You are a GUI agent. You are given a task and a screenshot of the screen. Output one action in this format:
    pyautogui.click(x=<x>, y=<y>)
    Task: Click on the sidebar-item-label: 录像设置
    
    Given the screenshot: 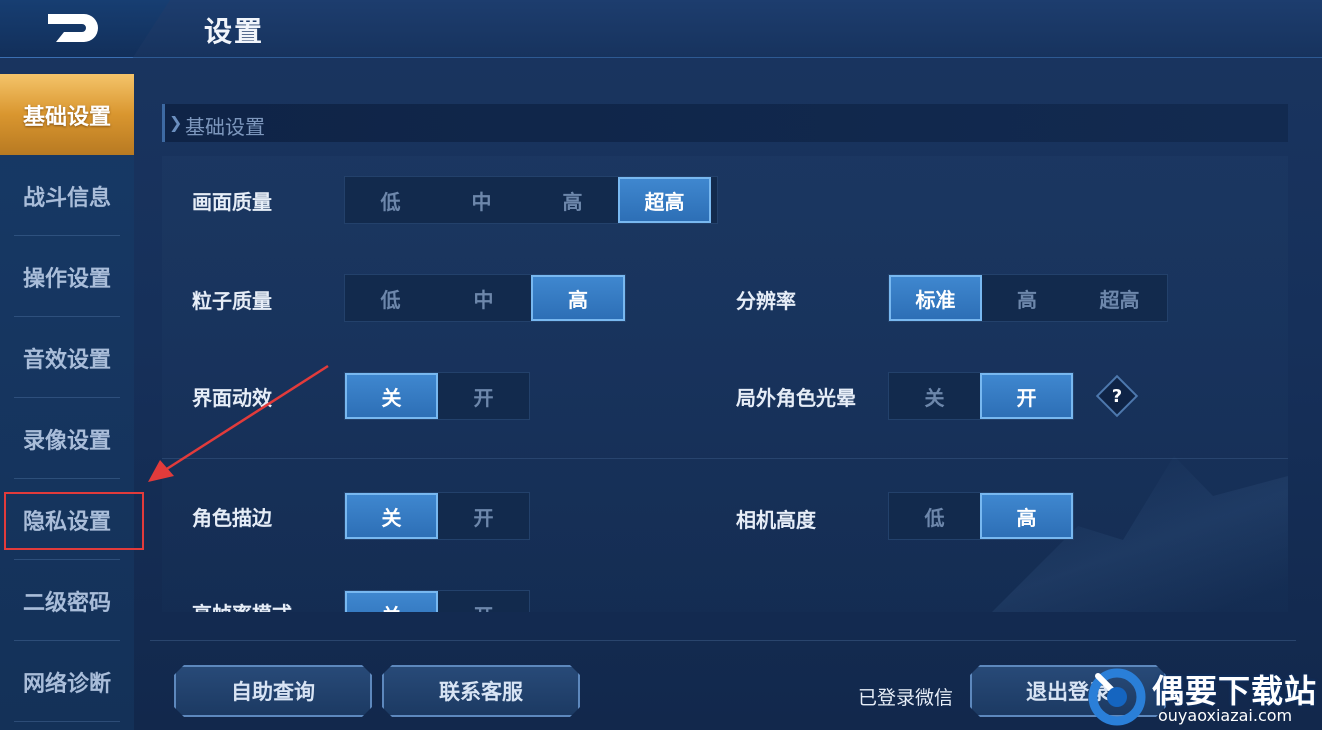 What is the action you would take?
    pyautogui.click(x=66, y=441)
    